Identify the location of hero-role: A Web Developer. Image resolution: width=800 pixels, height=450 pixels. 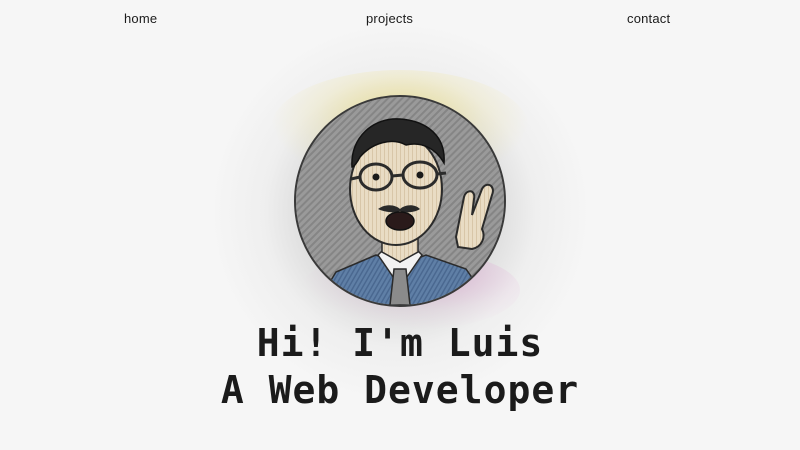
(400, 390).